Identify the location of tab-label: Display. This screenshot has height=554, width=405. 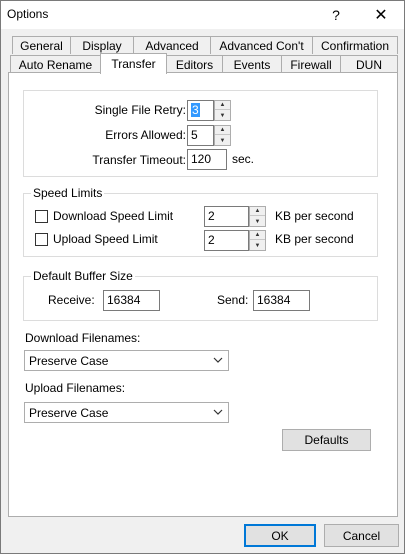
(102, 45).